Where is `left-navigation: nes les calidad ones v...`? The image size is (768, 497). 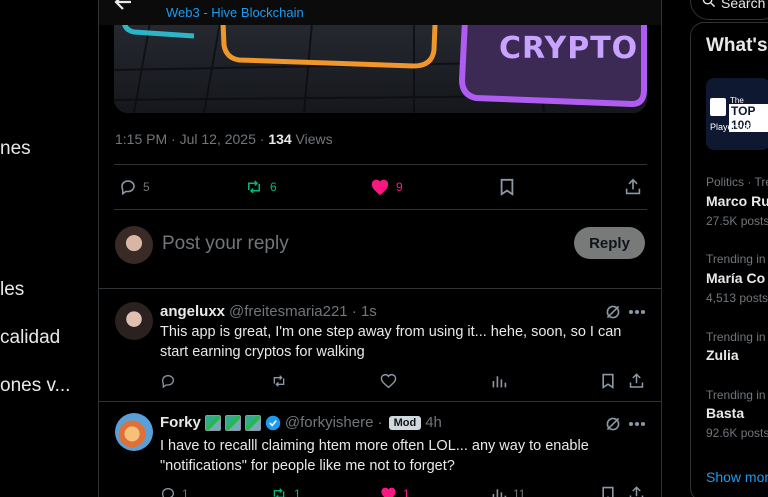
left-navigation: nes les calidad ones v... is located at coordinates (49, 248).